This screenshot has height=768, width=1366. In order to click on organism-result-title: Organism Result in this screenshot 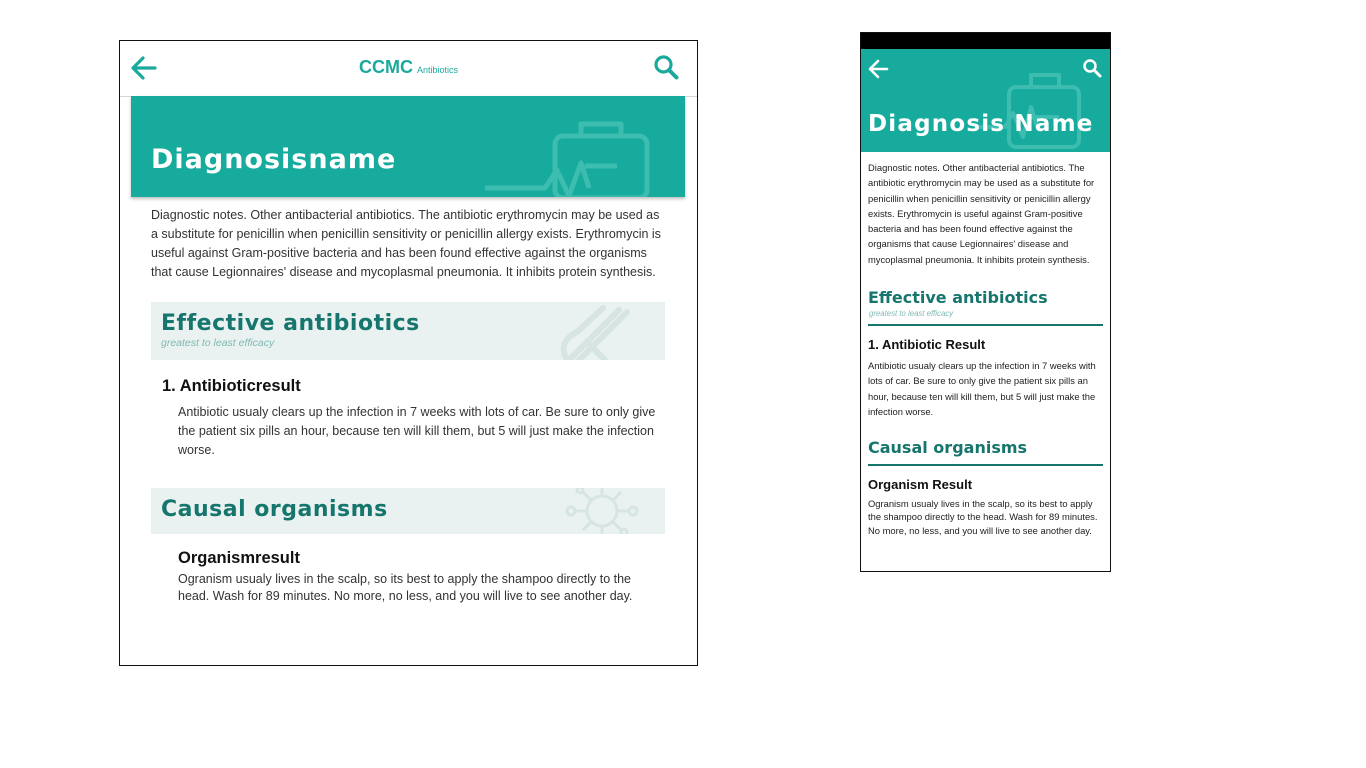, I will do `click(920, 484)`.